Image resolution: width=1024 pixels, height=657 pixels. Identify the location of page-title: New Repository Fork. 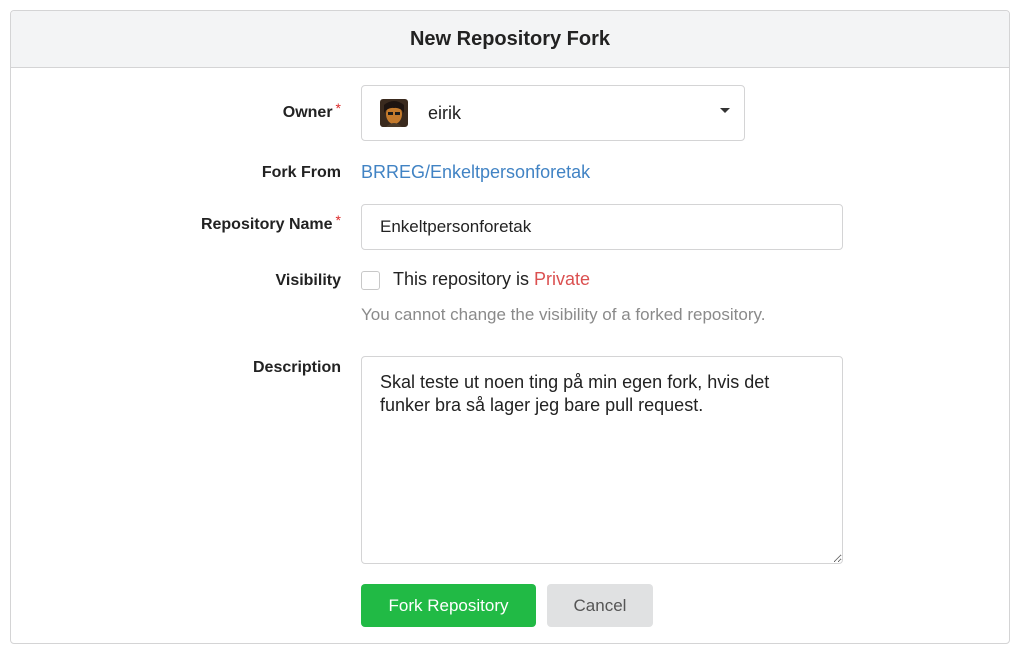
(510, 39).